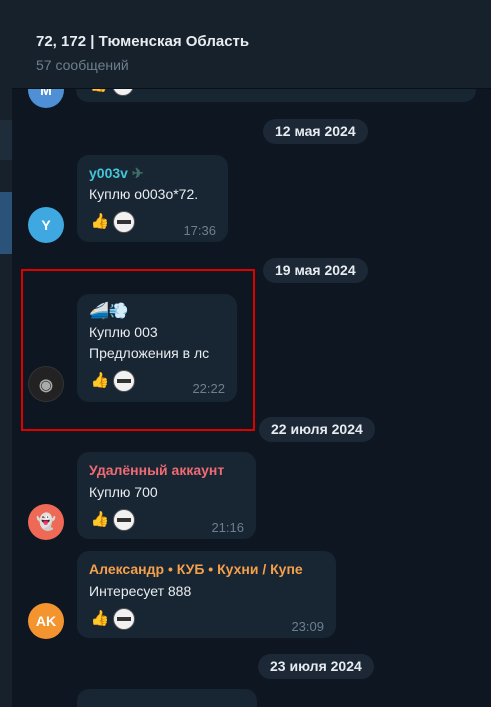 The width and height of the screenshot is (491, 707). I want to click on message-text: Куплю 700, so click(123, 492).